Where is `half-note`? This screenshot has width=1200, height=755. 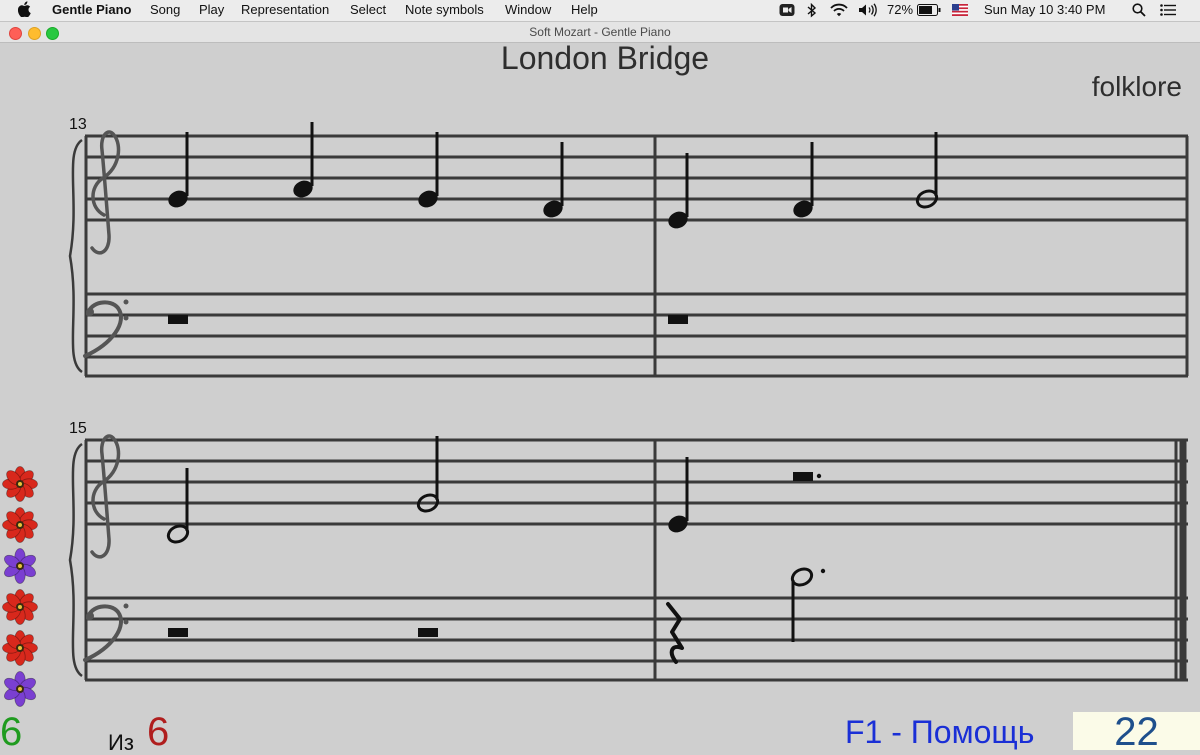 half-note is located at coordinates (178, 506).